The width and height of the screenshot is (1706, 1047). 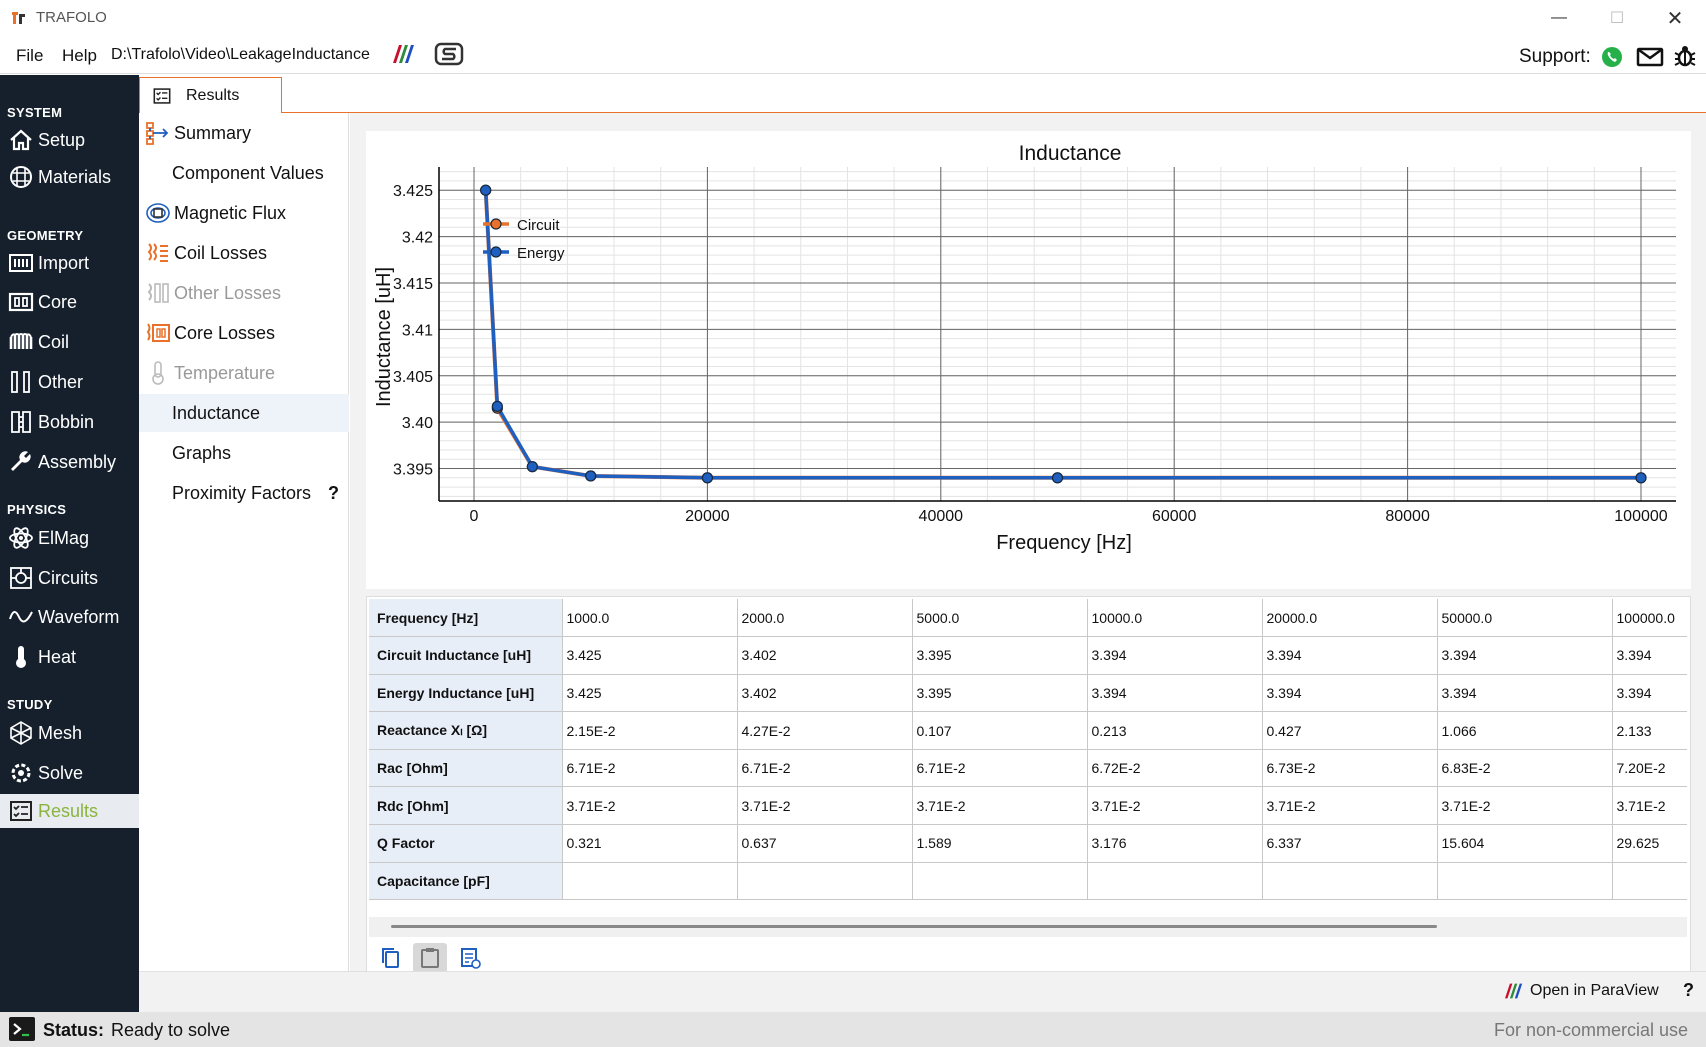 What do you see at coordinates (244, 413) in the screenshot?
I see `nav-inductance: Inductance` at bounding box center [244, 413].